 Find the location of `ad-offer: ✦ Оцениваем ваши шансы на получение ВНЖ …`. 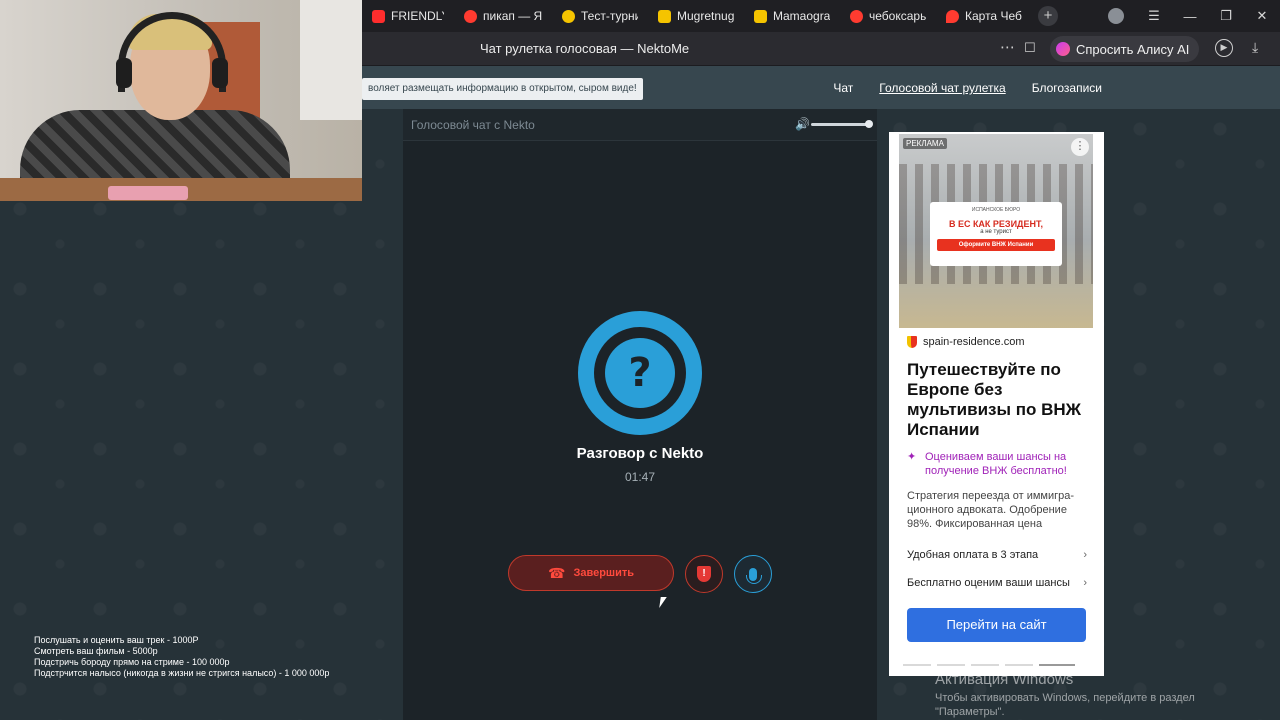

ad-offer: ✦ Оцениваем ваши шансы на получение ВНЖ … is located at coordinates (1002, 464).